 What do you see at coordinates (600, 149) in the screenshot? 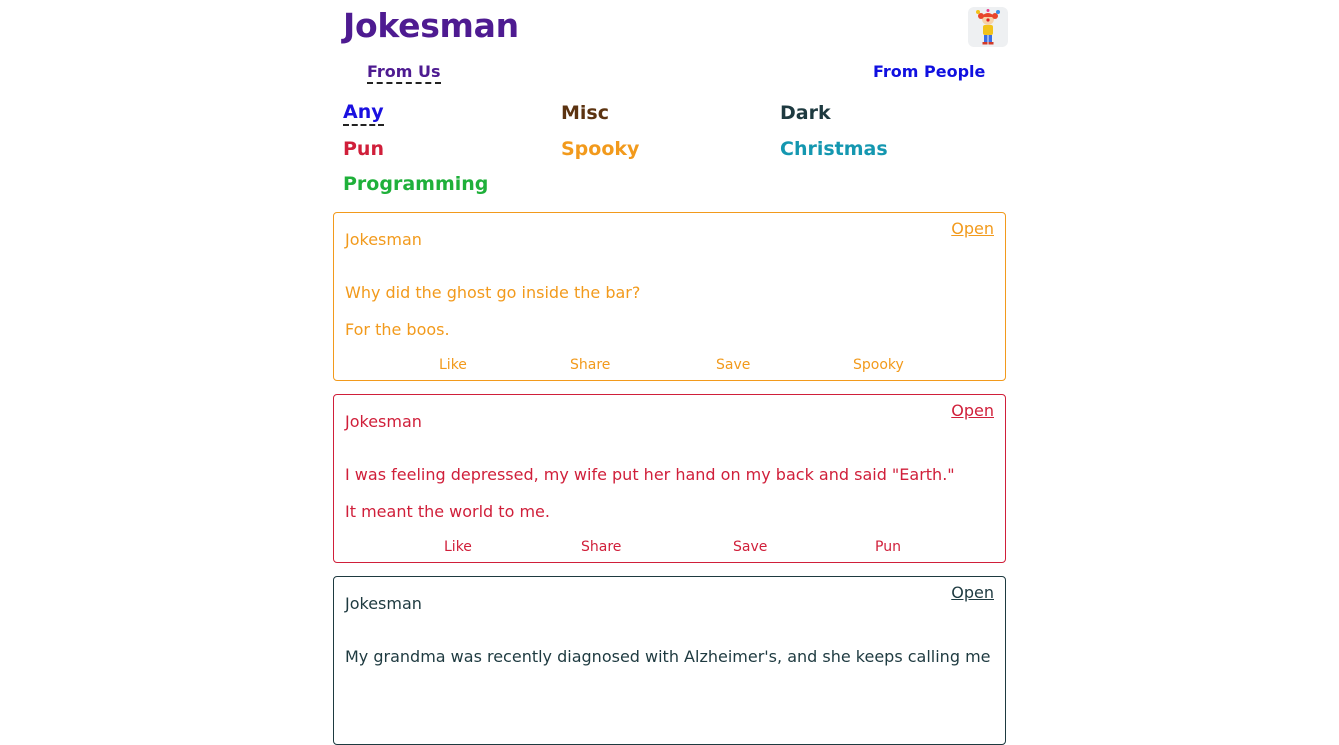
I see `category-spooky: Spooky` at bounding box center [600, 149].